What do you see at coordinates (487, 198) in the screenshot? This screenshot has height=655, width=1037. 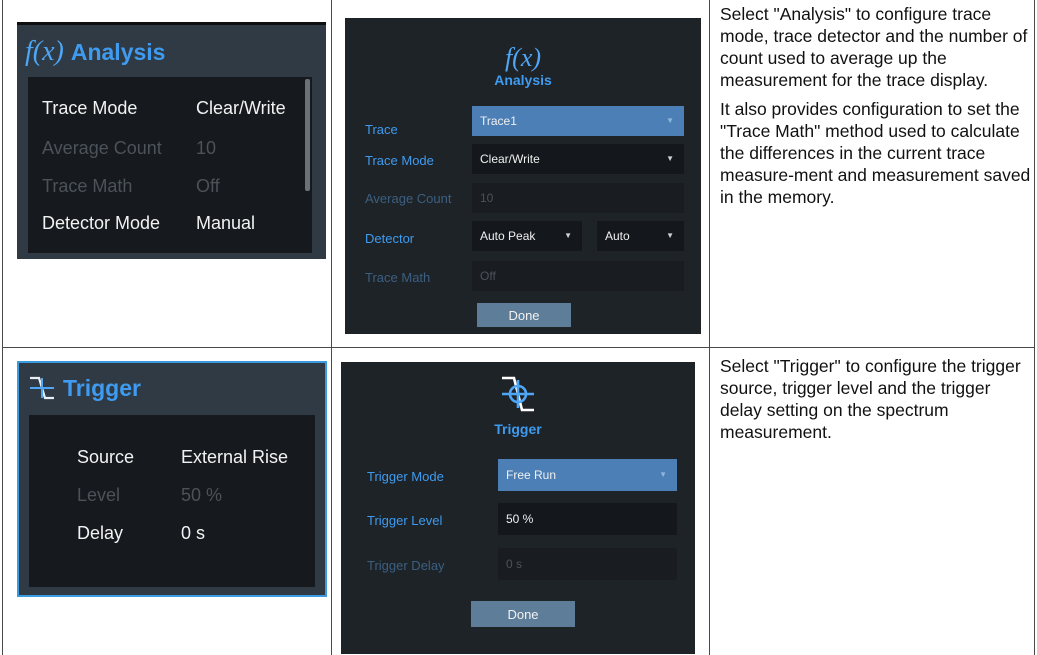 I see `average-count-value: 10` at bounding box center [487, 198].